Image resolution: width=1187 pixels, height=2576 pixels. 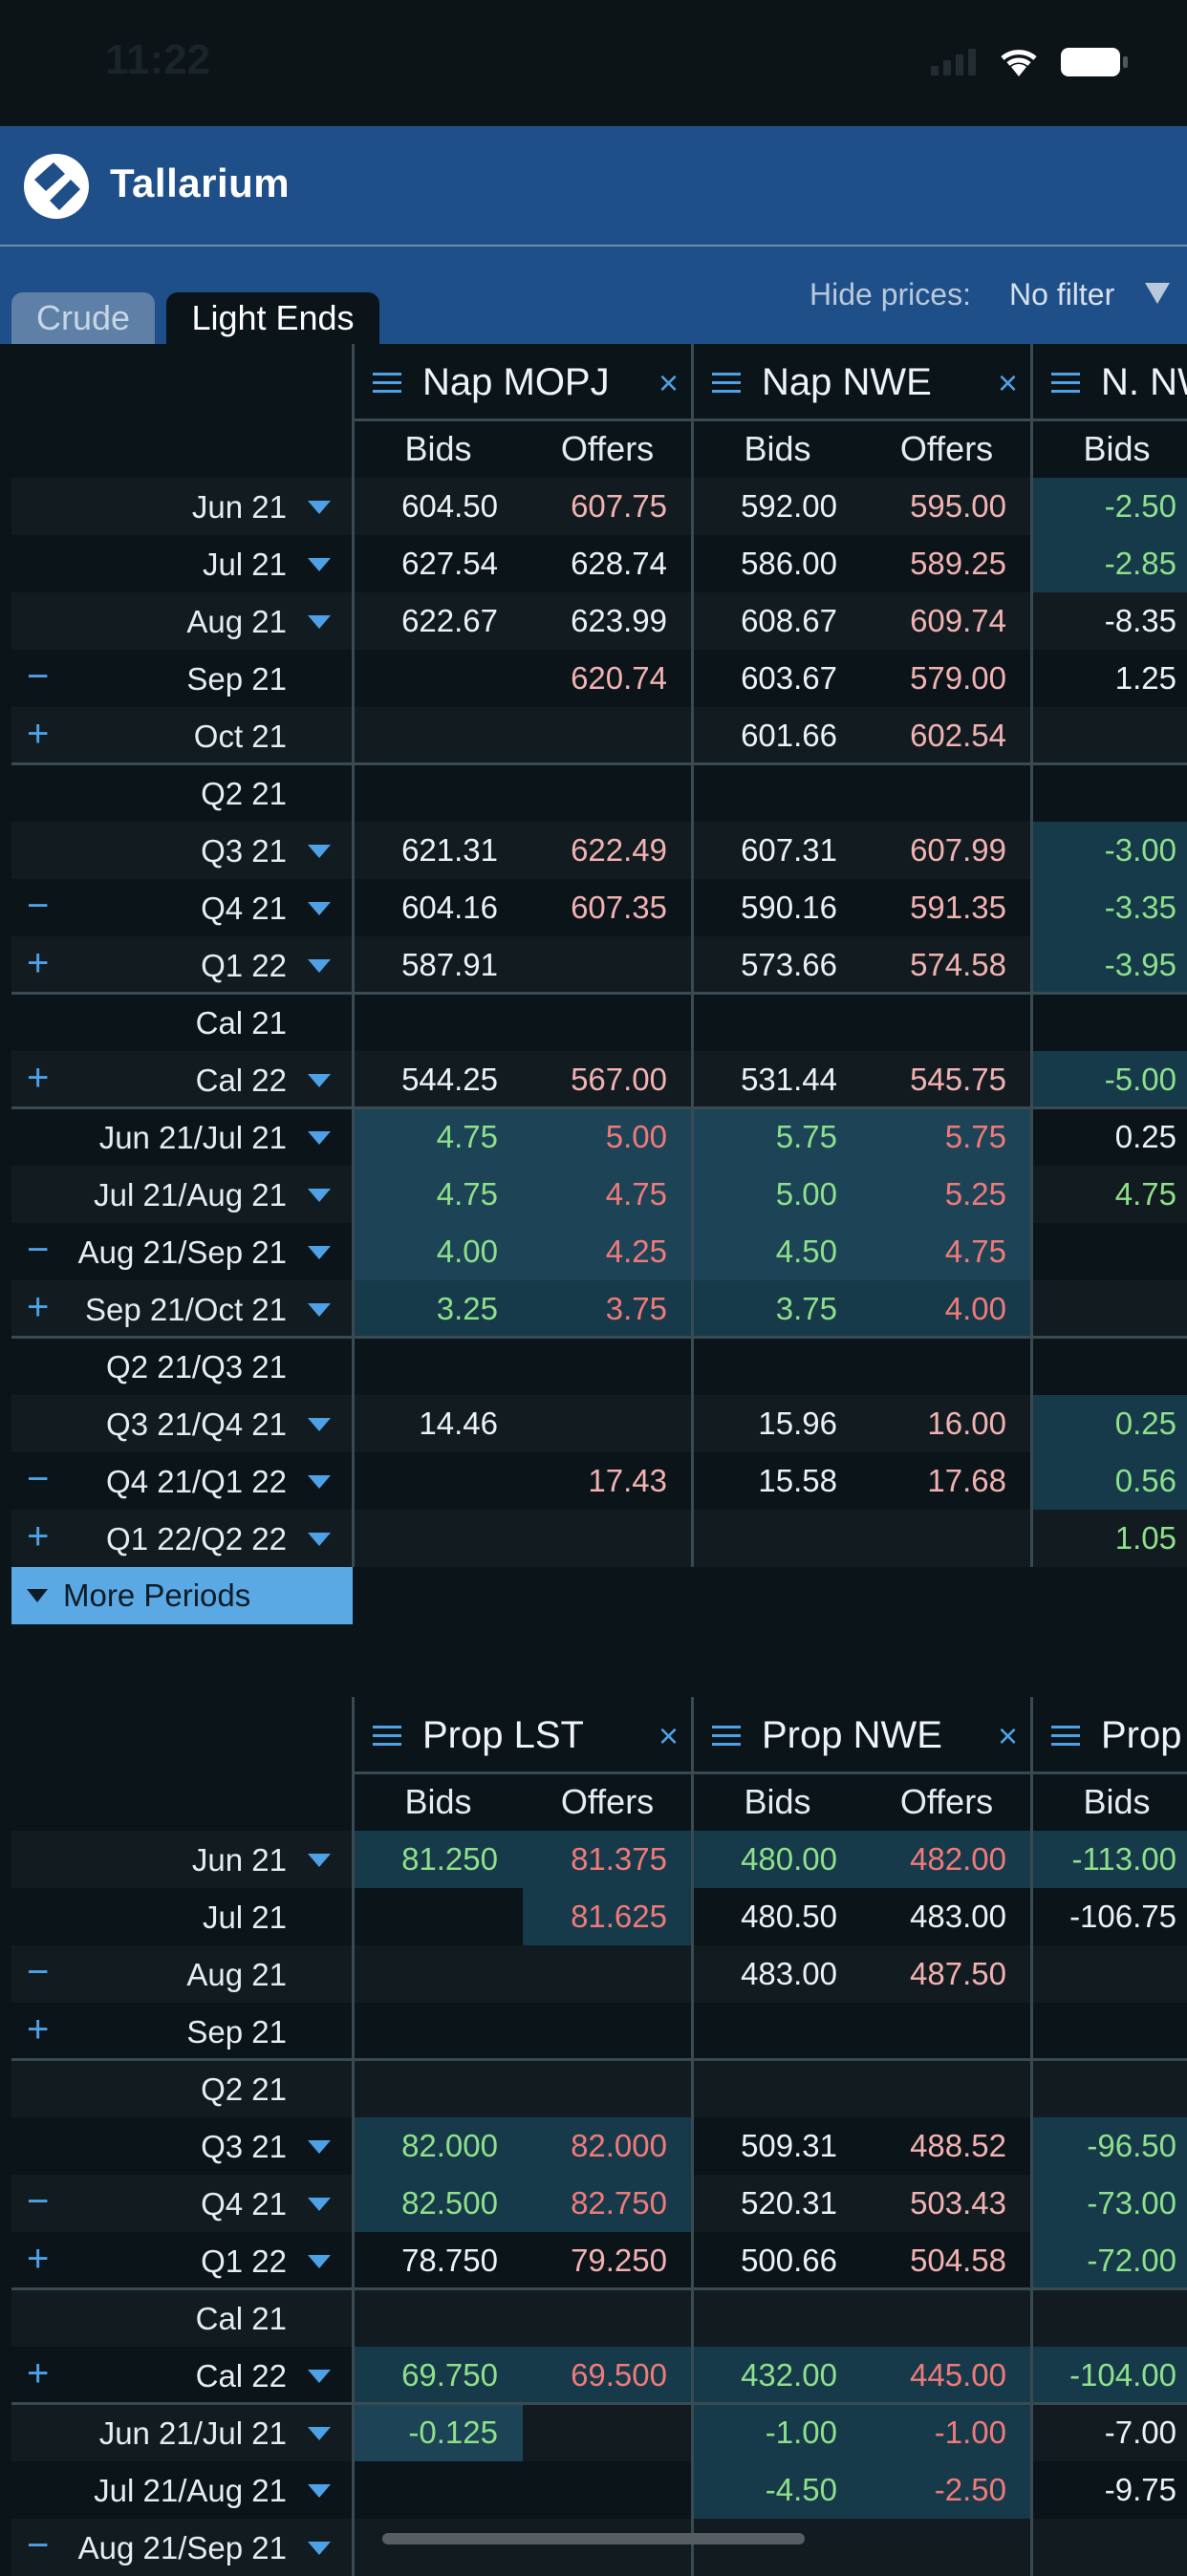 I want to click on offer-cell: 607.35, so click(x=607, y=907).